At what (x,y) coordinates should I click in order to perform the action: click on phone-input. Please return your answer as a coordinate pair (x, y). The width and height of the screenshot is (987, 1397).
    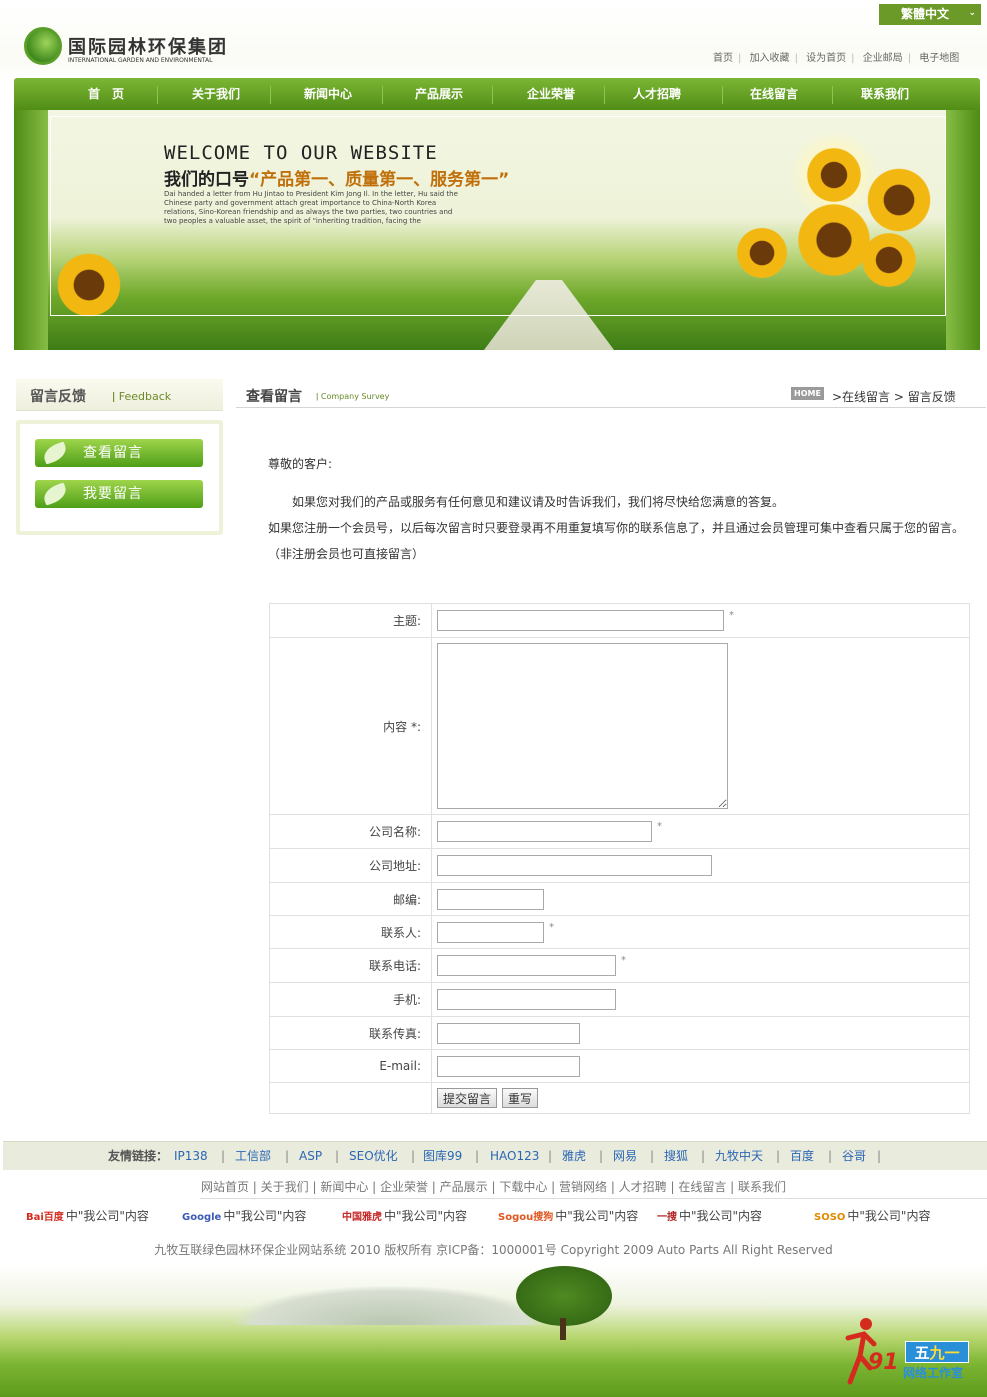
    Looking at the image, I should click on (526, 965).